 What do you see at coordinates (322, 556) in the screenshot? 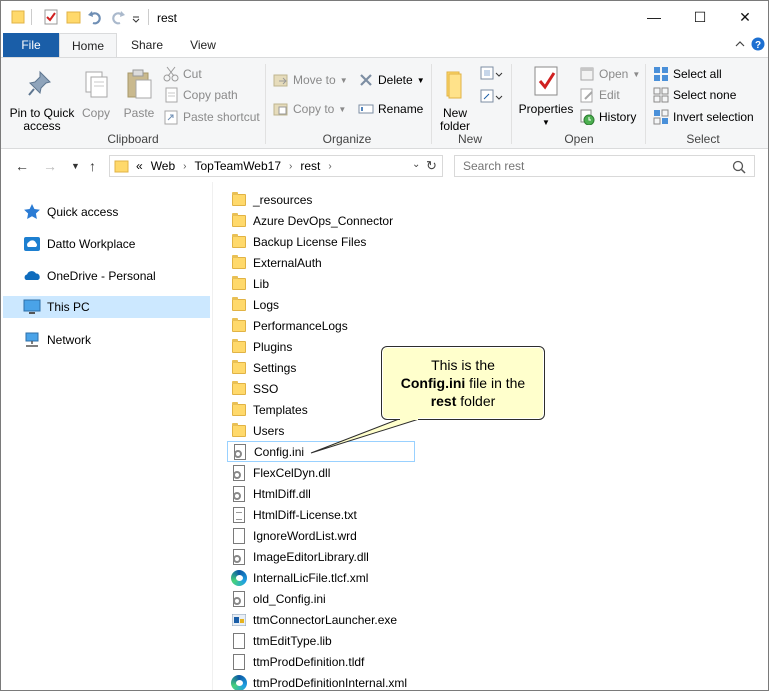
I see `file-row: ImageEditorLibrary.dll` at bounding box center [322, 556].